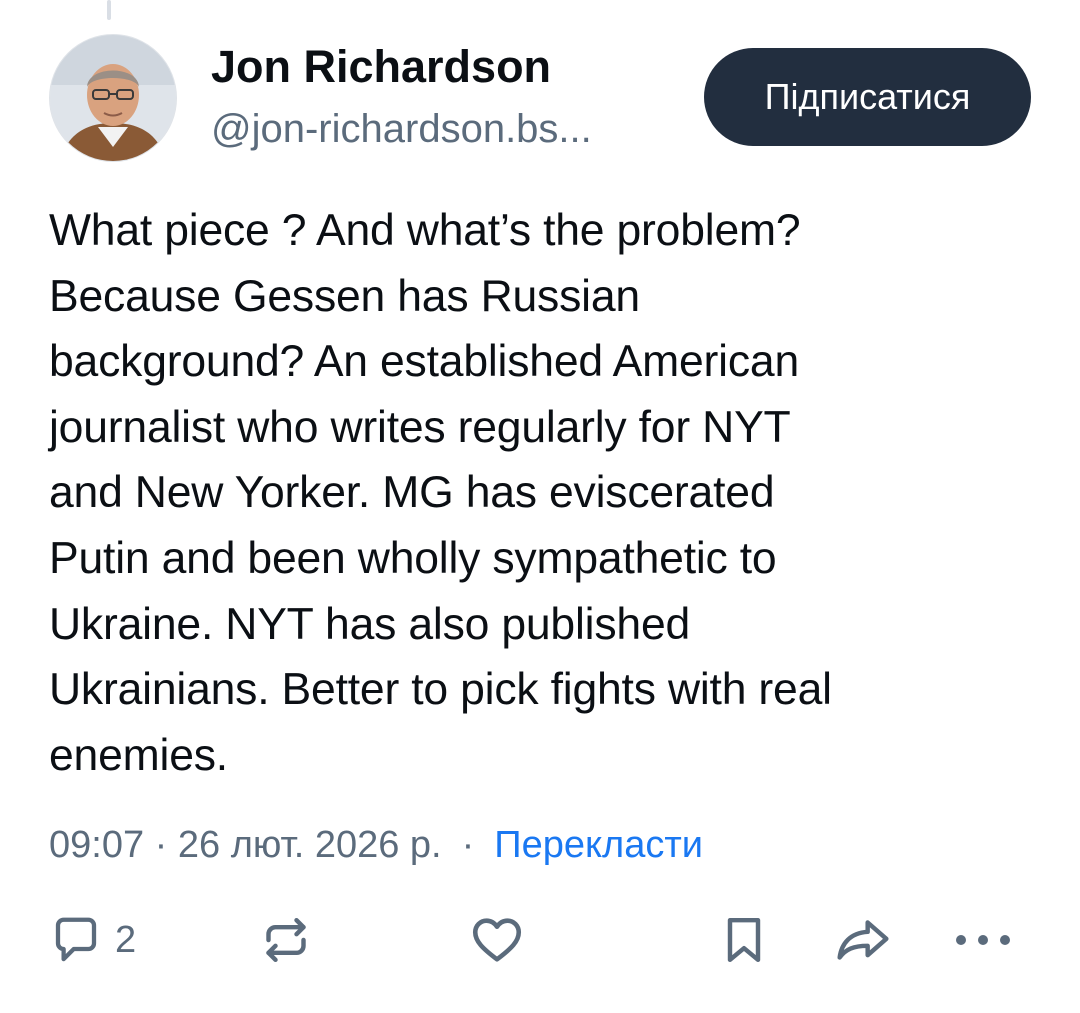 This screenshot has height=1013, width=1080. I want to click on bookmark-icon, so click(744, 940).